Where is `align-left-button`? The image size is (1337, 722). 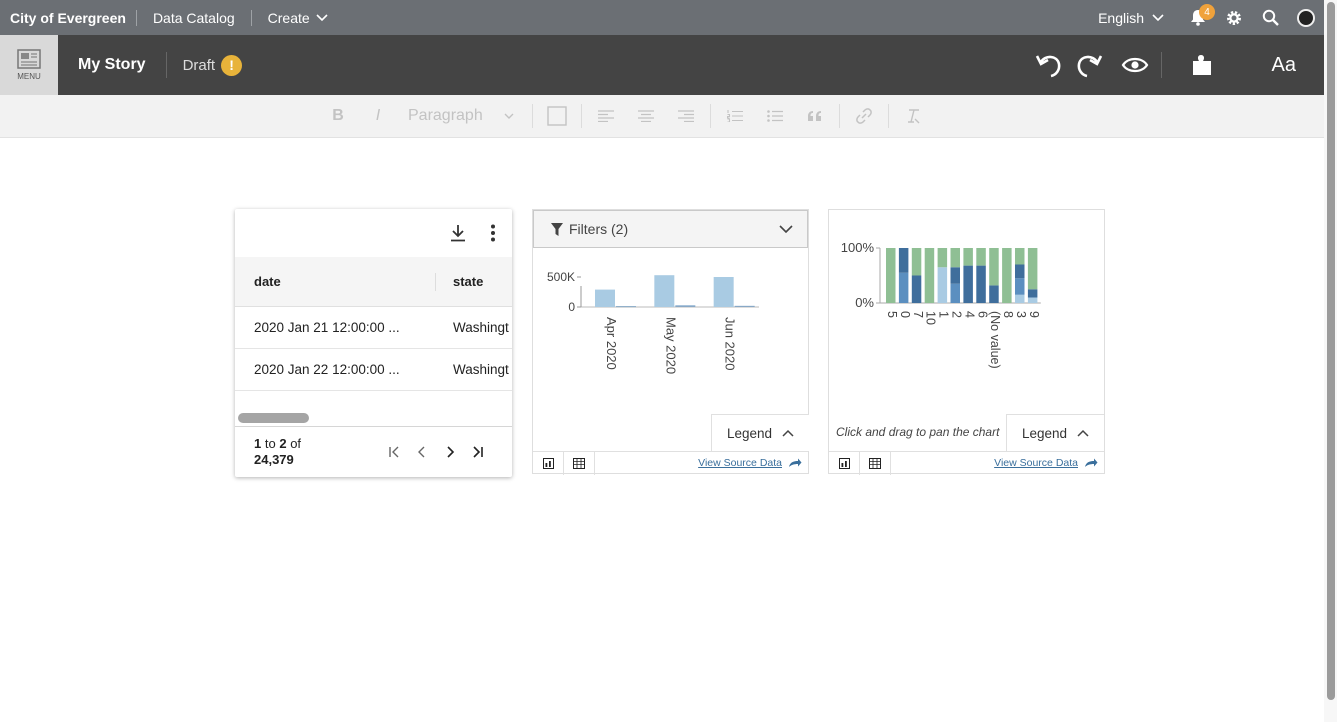 align-left-button is located at coordinates (606, 116).